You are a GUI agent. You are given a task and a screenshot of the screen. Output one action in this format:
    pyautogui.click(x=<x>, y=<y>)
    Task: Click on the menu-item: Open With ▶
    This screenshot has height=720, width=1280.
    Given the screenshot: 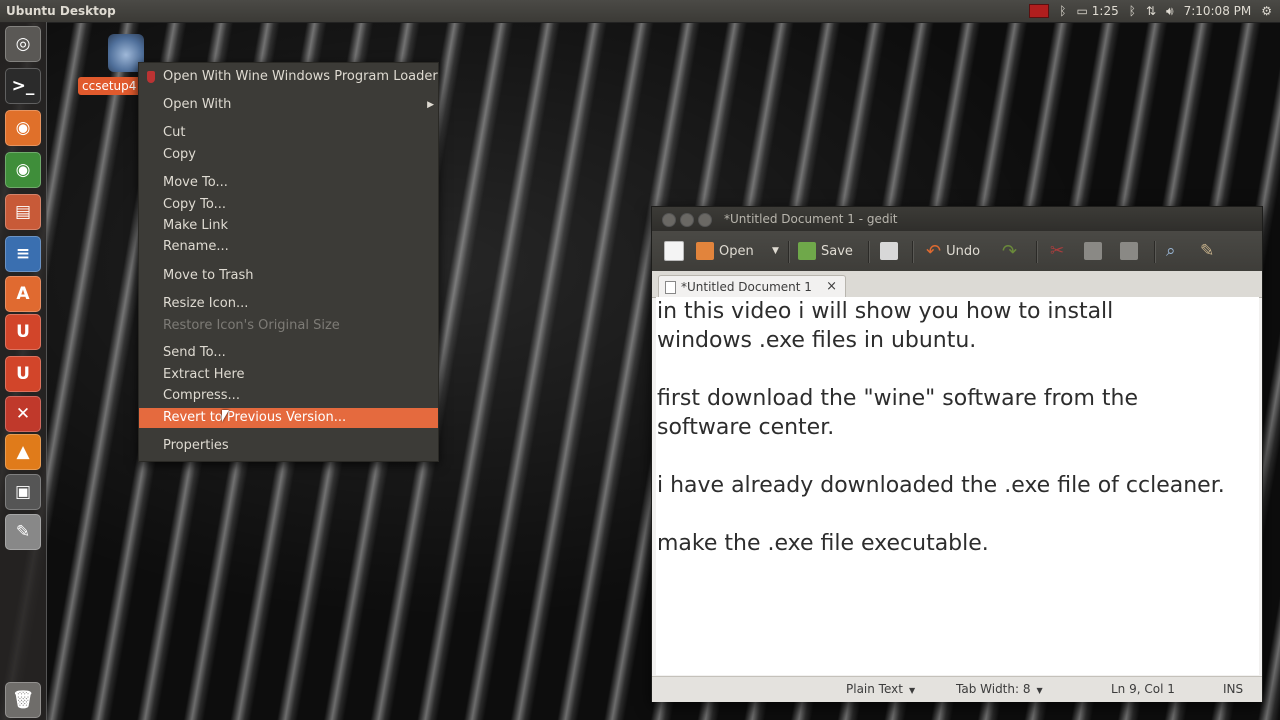 What is the action you would take?
    pyautogui.click(x=288, y=105)
    